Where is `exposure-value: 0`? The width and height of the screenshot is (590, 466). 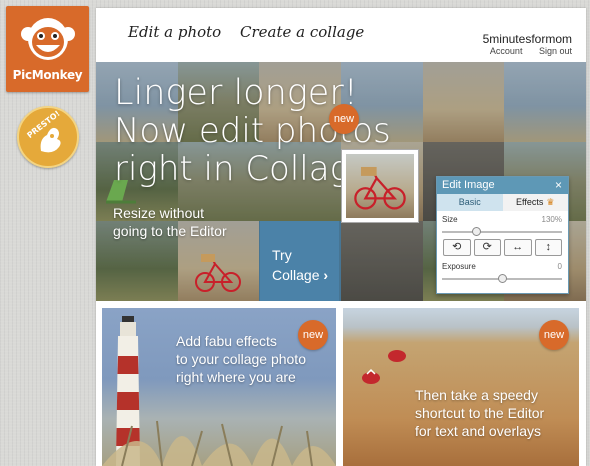
exposure-value: 0 is located at coordinates (559, 266).